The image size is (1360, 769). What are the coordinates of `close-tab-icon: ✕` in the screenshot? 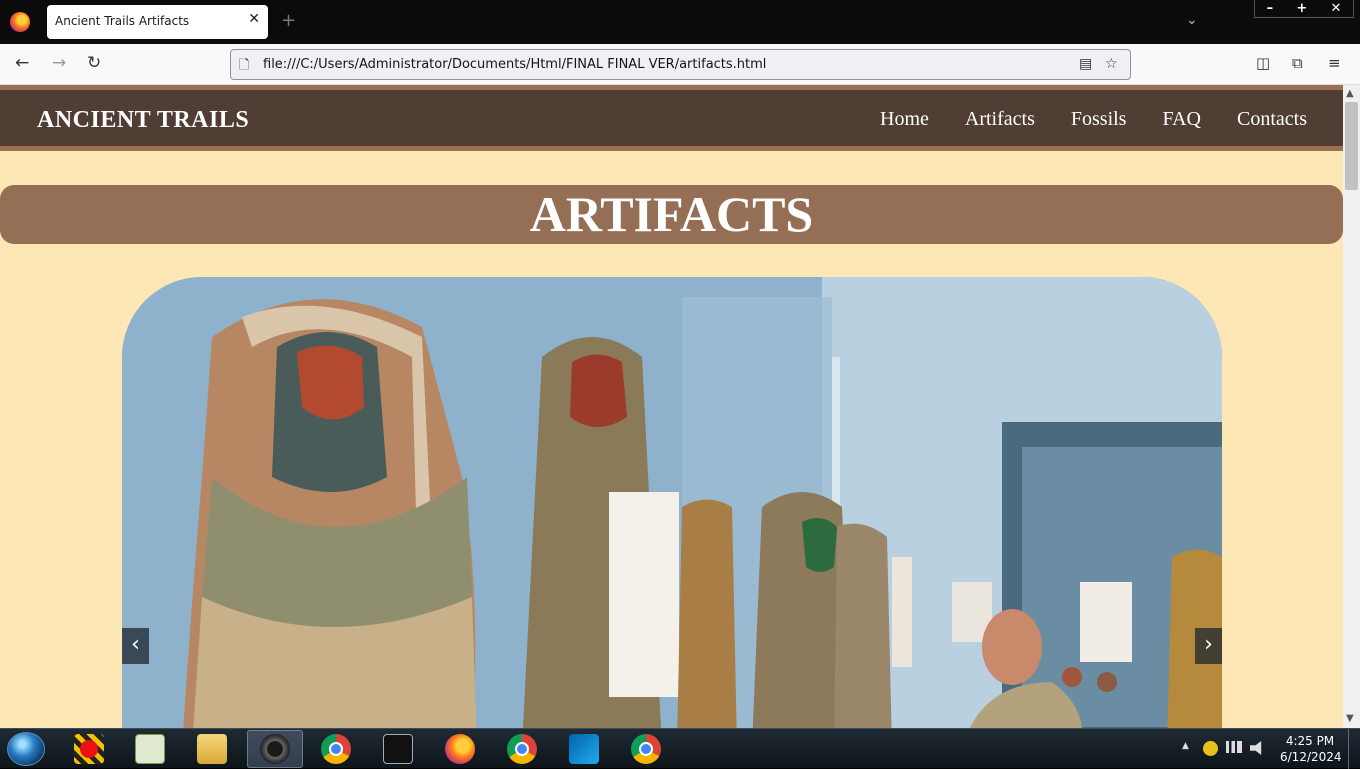 It's located at (254, 19).